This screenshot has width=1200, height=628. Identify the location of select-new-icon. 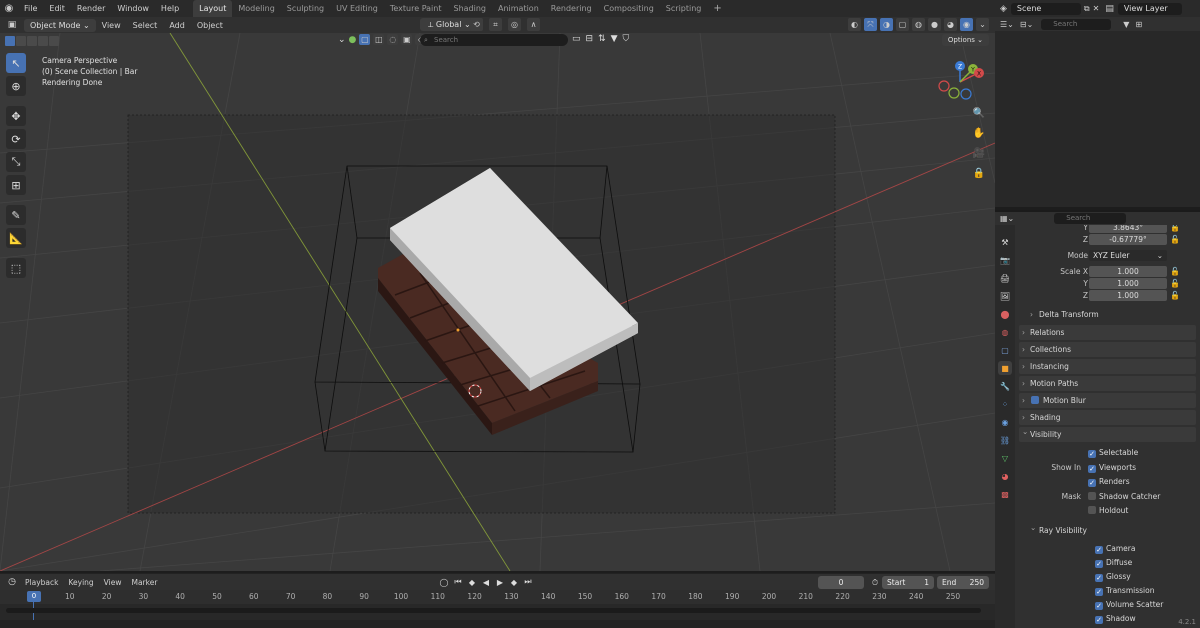
(10, 40).